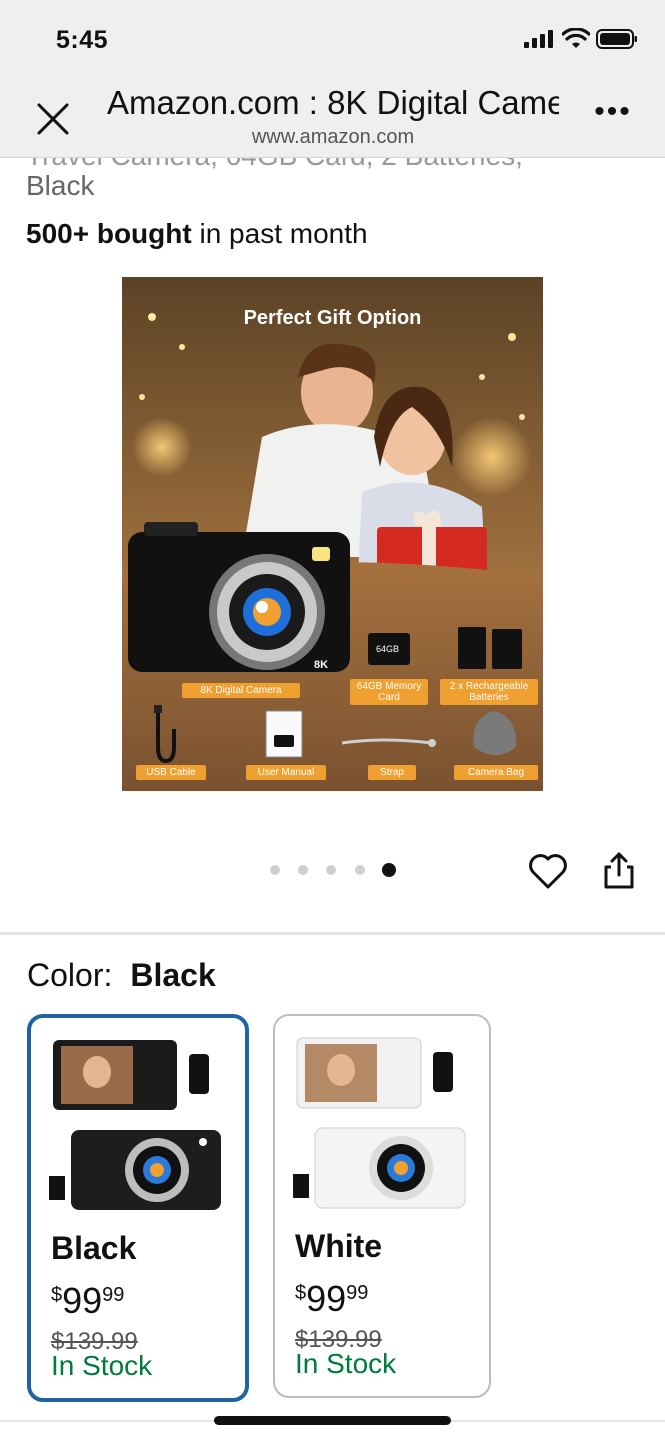  I want to click on home-indicator, so click(332, 1420).